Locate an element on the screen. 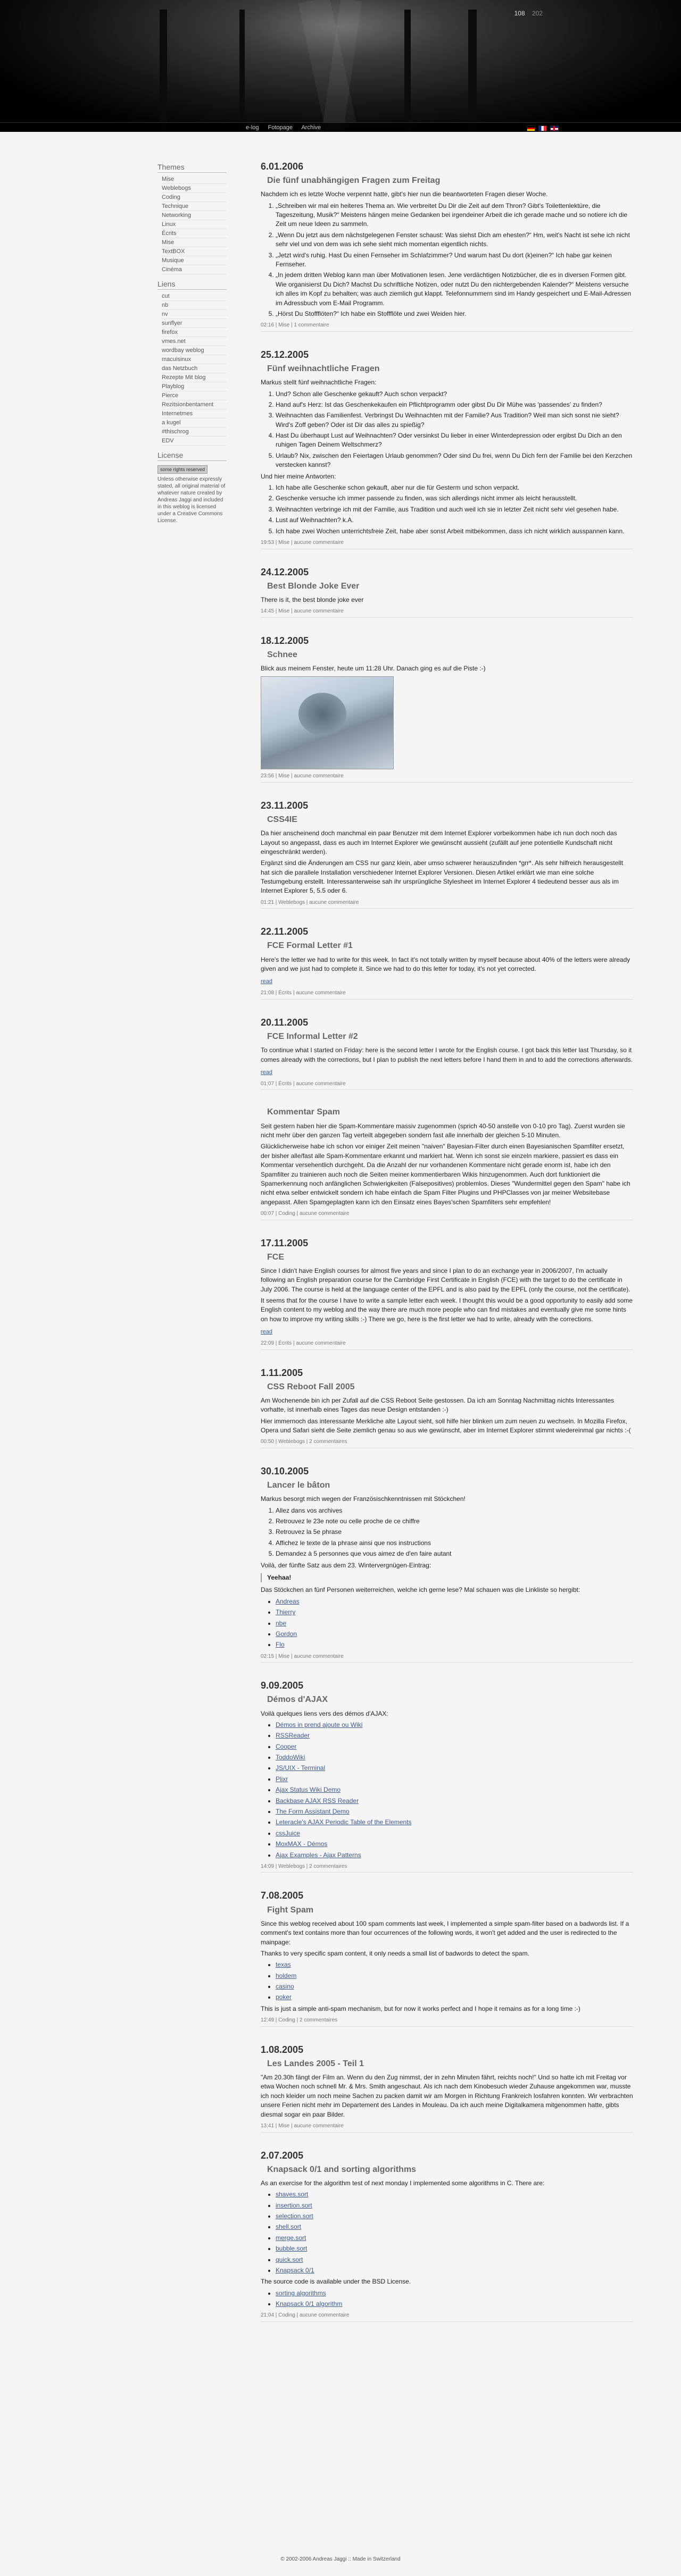 The height and width of the screenshot is (2576, 681). flag-gb-icon is located at coordinates (554, 128).